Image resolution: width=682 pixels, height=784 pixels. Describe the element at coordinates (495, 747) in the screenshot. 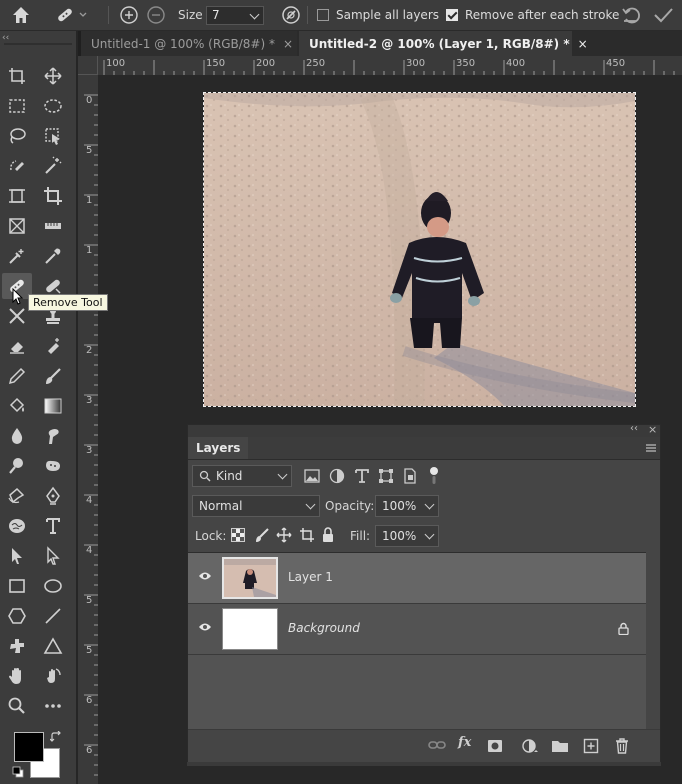

I see `add-mask-icon` at that location.